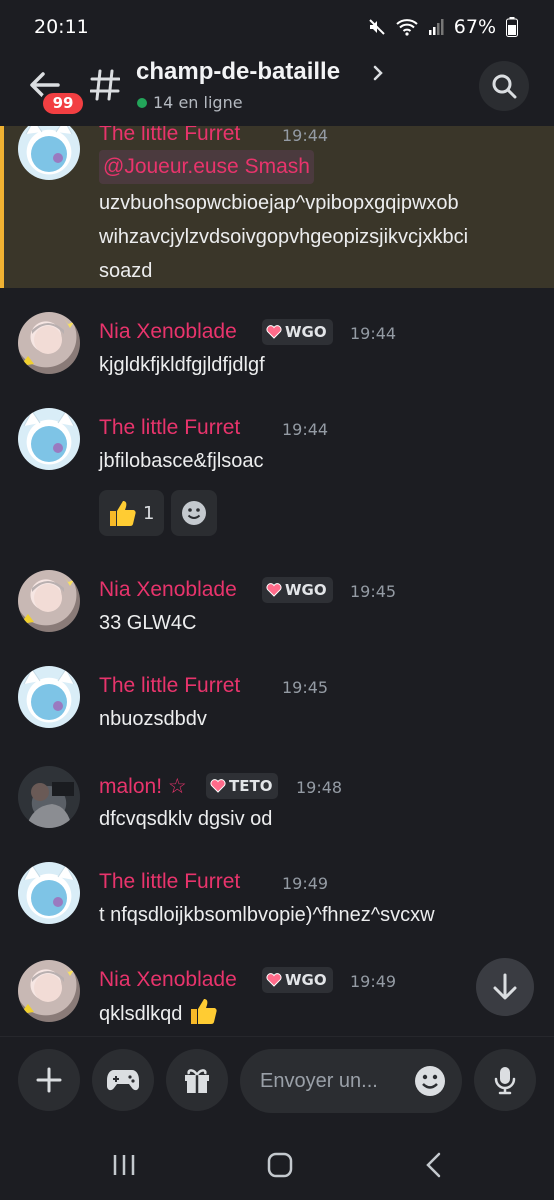 The height and width of the screenshot is (1200, 554). What do you see at coordinates (149, 513) in the screenshot?
I see `reaction-count: 1` at bounding box center [149, 513].